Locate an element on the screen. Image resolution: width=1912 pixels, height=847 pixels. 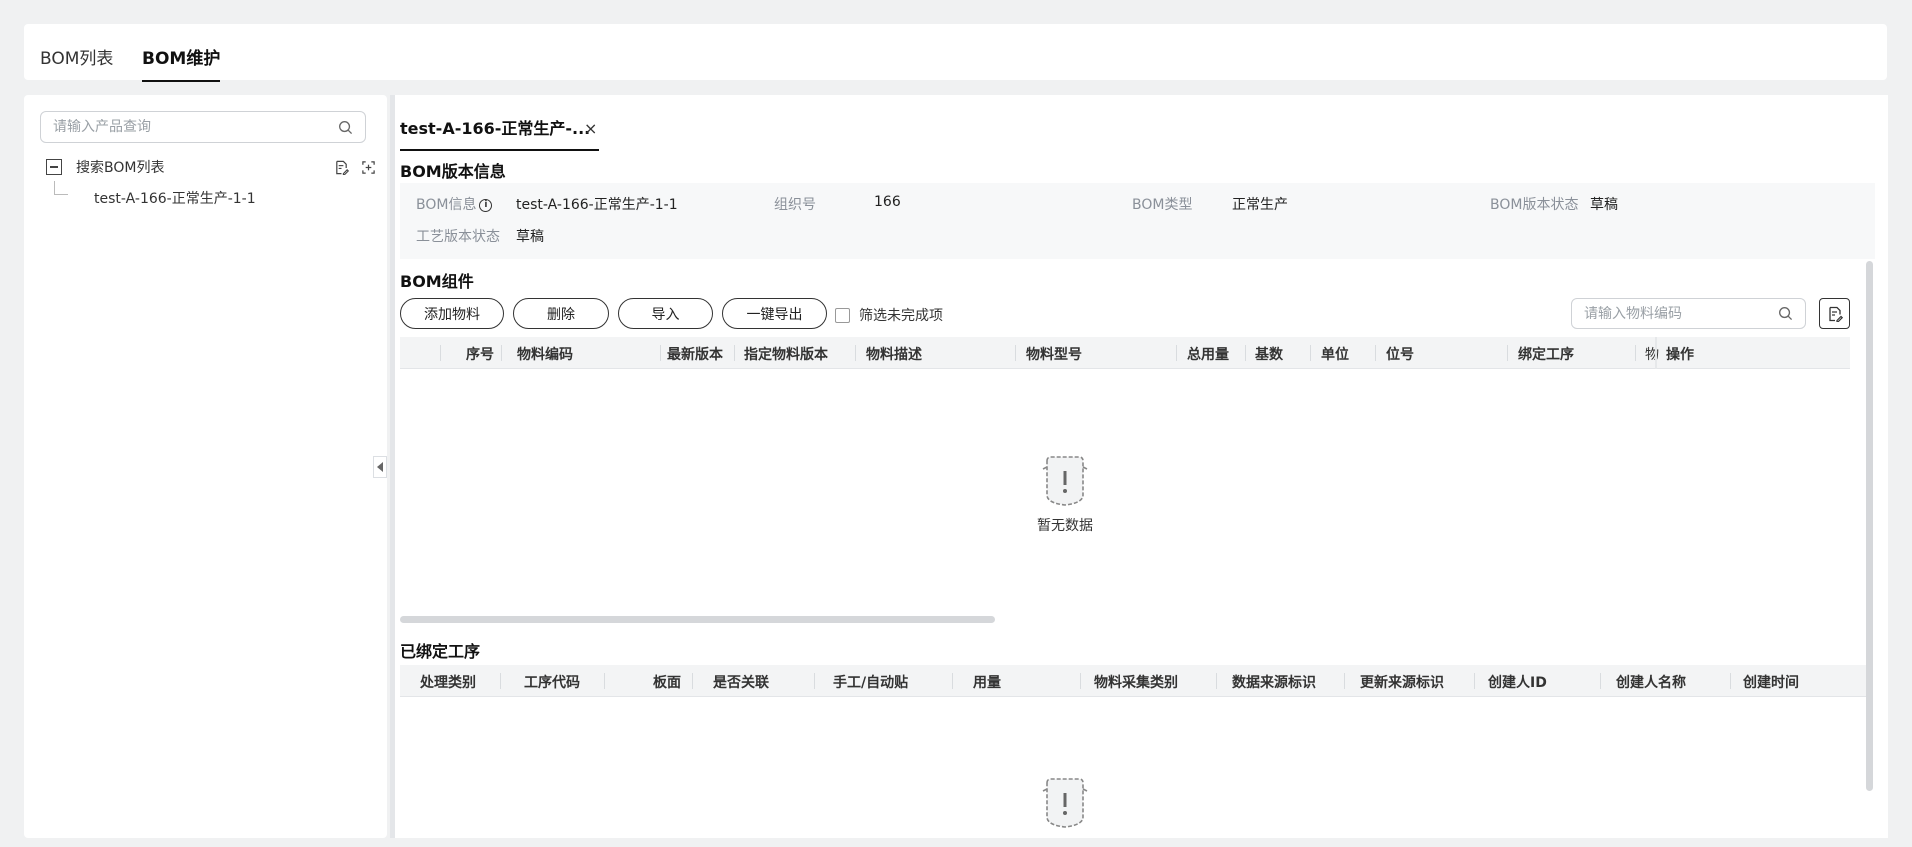
collapse-left-panel-button is located at coordinates (380, 467).